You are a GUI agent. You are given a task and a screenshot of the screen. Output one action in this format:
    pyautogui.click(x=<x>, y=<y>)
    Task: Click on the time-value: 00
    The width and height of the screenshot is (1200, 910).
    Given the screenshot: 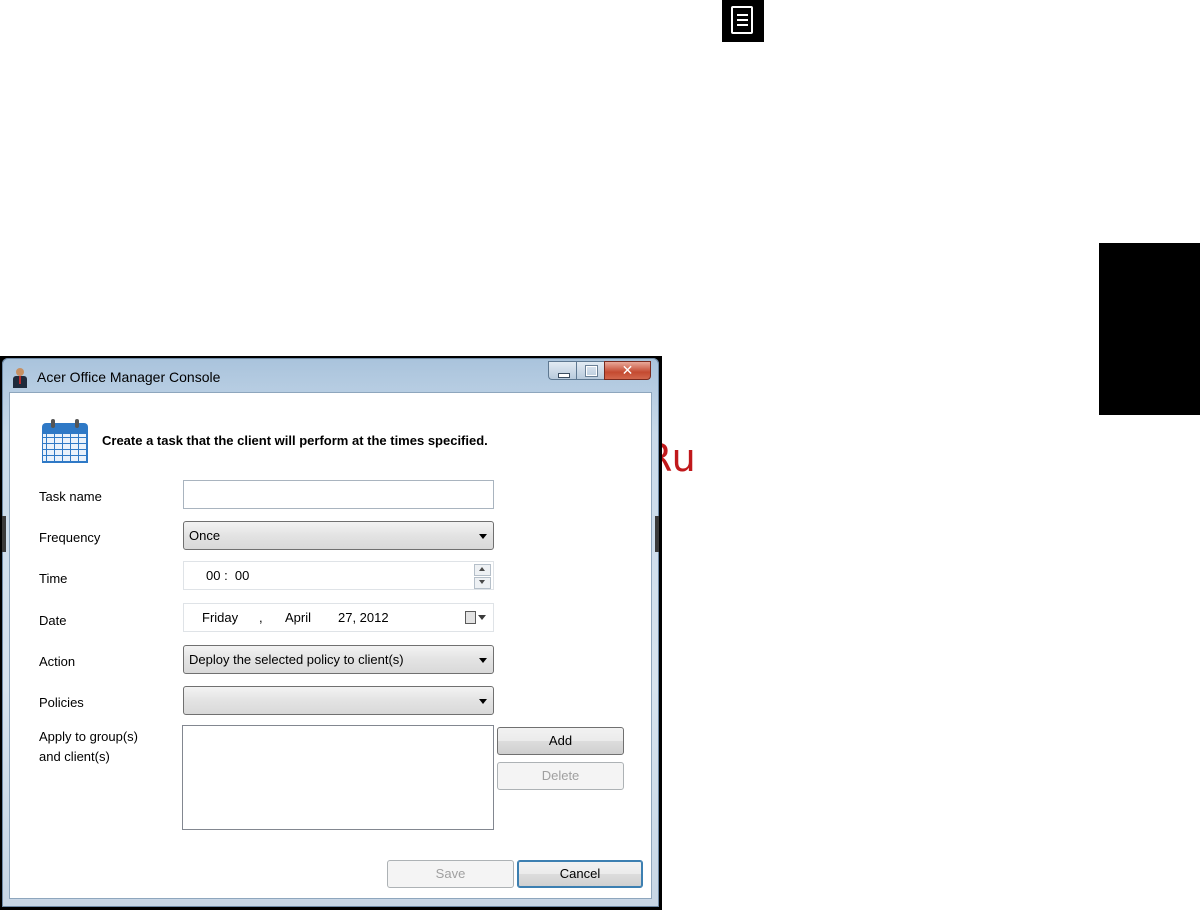 What is the action you would take?
    pyautogui.click(x=228, y=575)
    